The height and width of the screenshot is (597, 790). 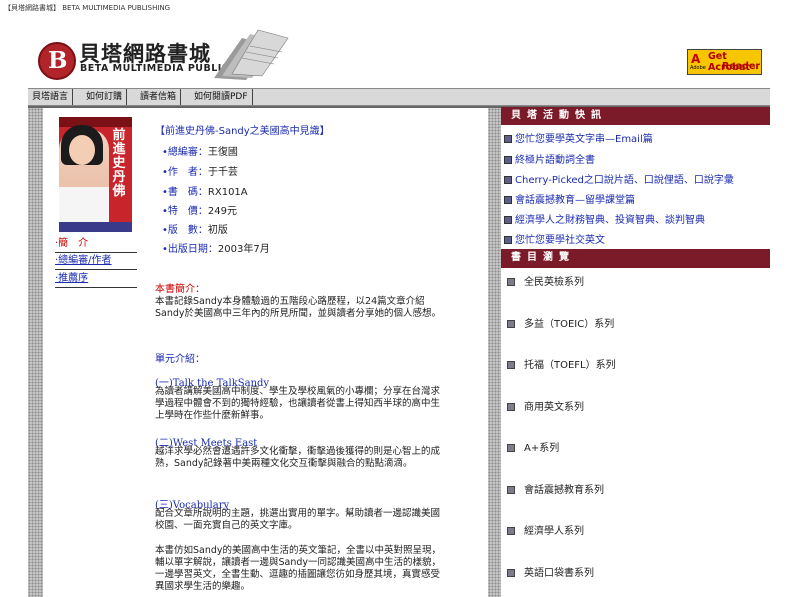 What do you see at coordinates (635, 258) in the screenshot?
I see `browse-header: 書目瀏覽` at bounding box center [635, 258].